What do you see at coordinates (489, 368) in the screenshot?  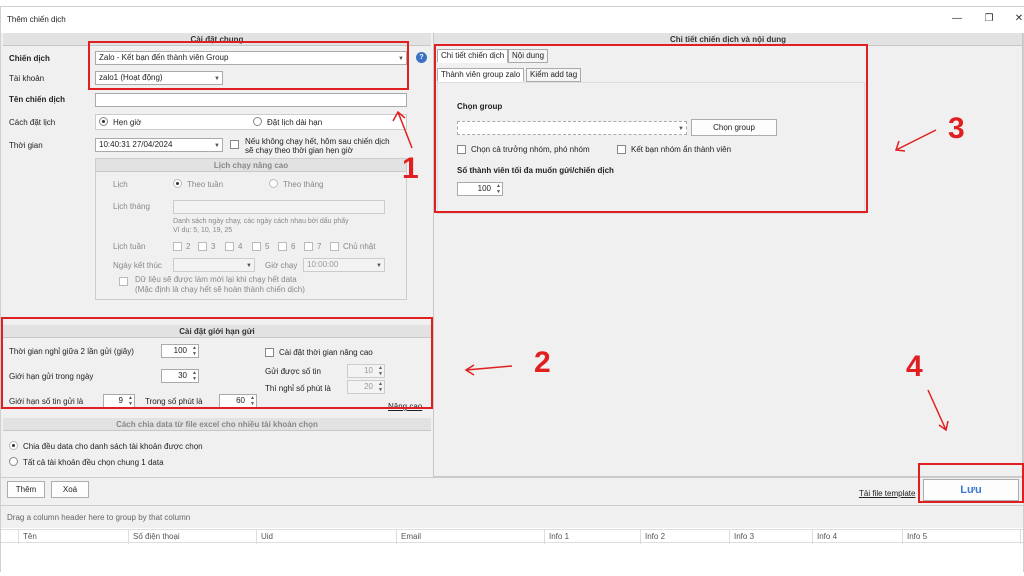 I see `arrow-2-icon` at bounding box center [489, 368].